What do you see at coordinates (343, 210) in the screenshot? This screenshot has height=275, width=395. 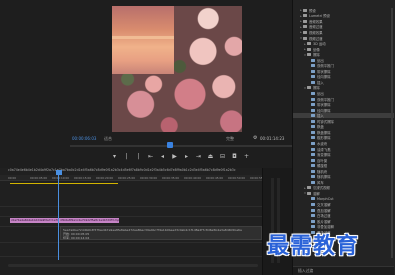 I see `effects-item: 叠加溶解` at bounding box center [343, 210].